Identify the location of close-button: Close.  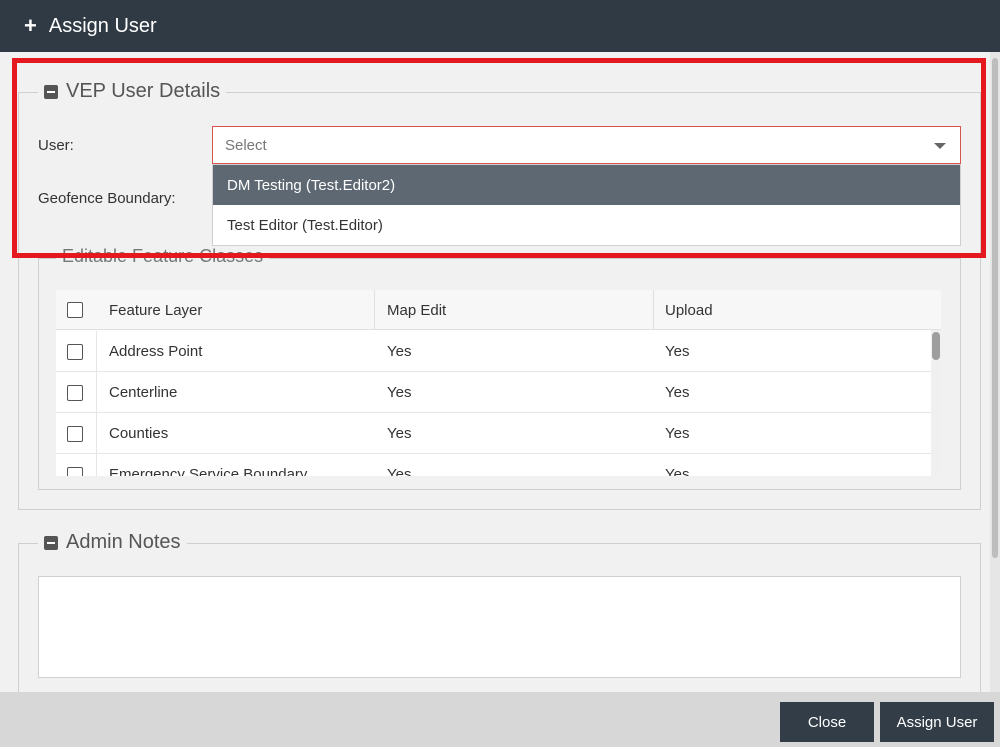
(827, 722).